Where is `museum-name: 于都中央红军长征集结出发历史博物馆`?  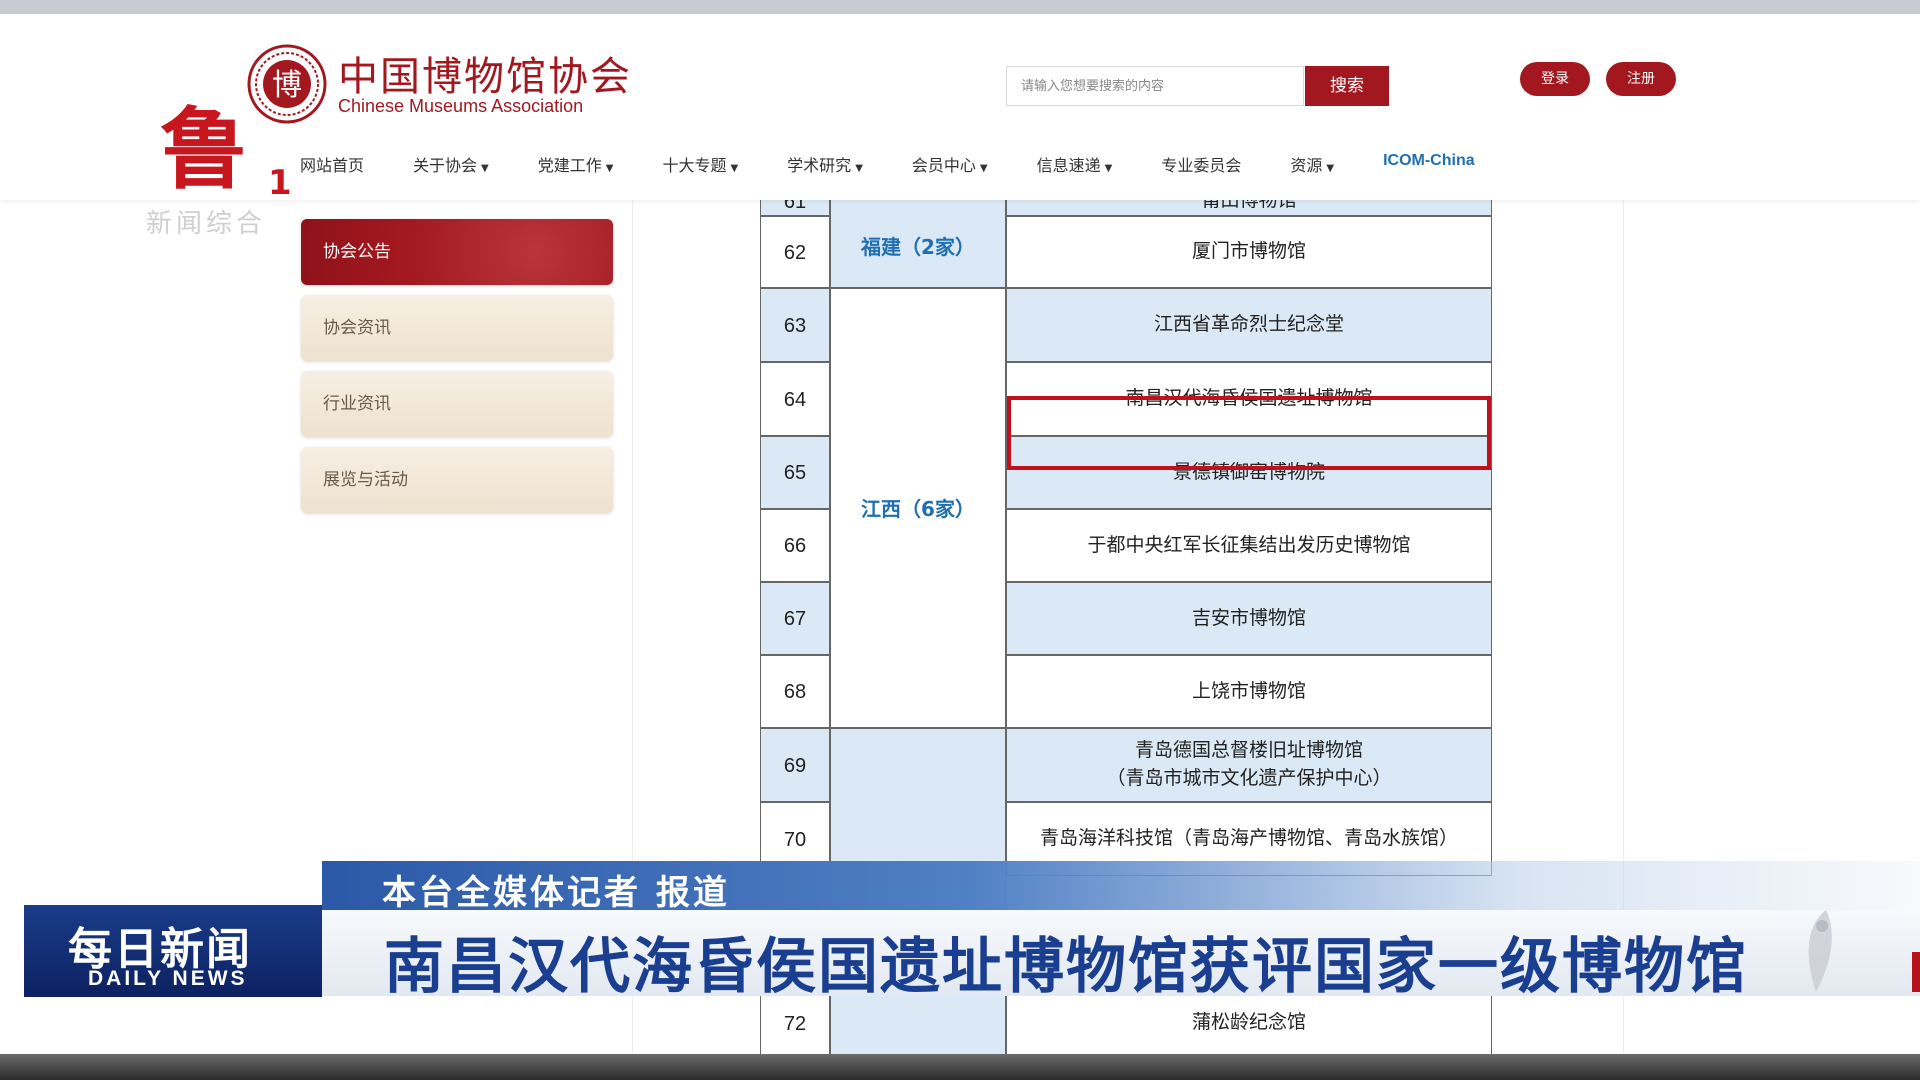
museum-name: 于都中央红军长征集结出发历史博物馆 is located at coordinates (1249, 544).